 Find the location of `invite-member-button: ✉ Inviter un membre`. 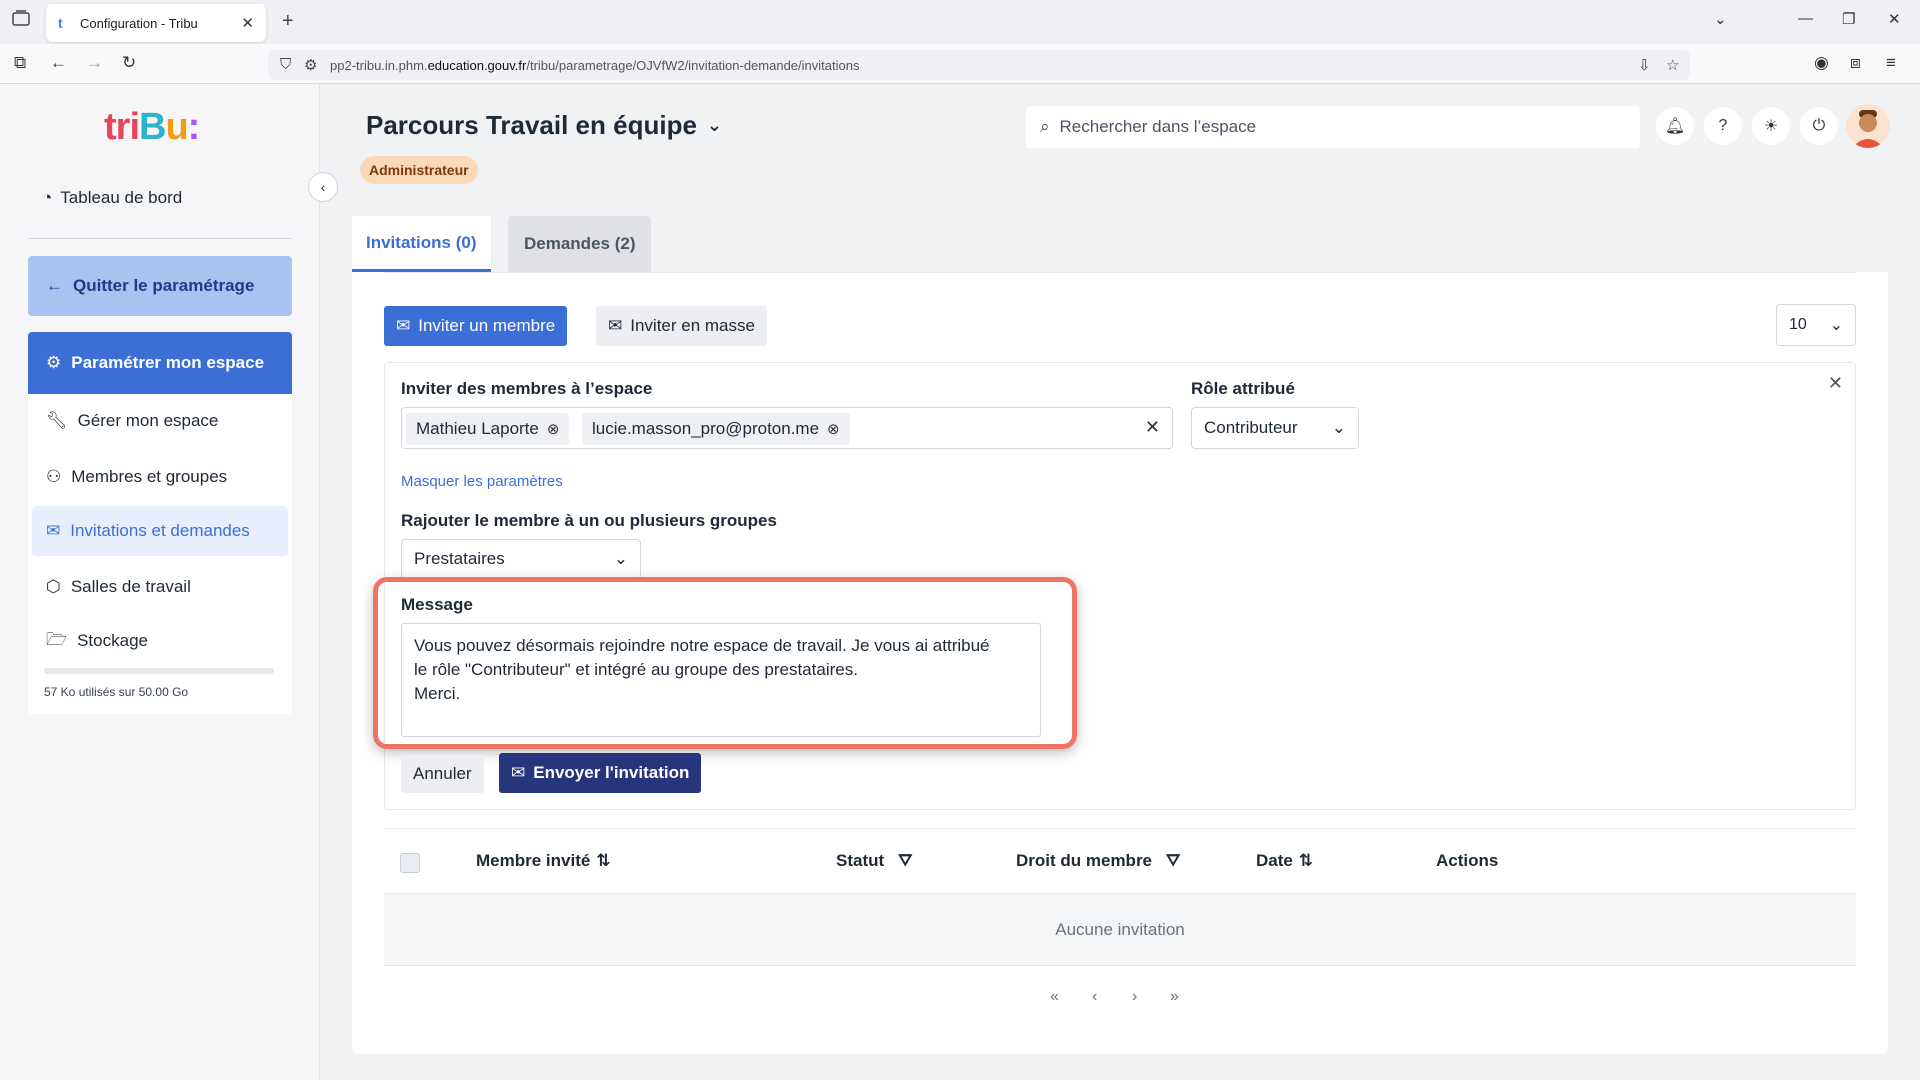

invite-member-button: ✉ Inviter un membre is located at coordinates (476, 326).